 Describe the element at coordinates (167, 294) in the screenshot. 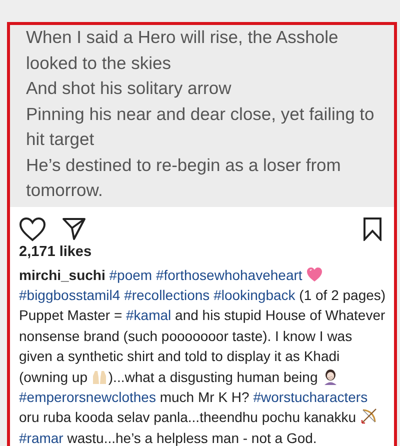

I see `hashtag-link: #recollections` at that location.